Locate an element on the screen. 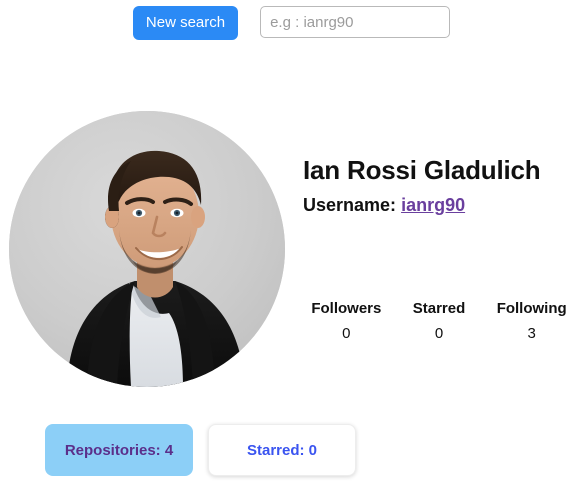 This screenshot has width=583, height=500. tab-bar: Repositories: 4 Starred: 0 is located at coordinates (200, 450).